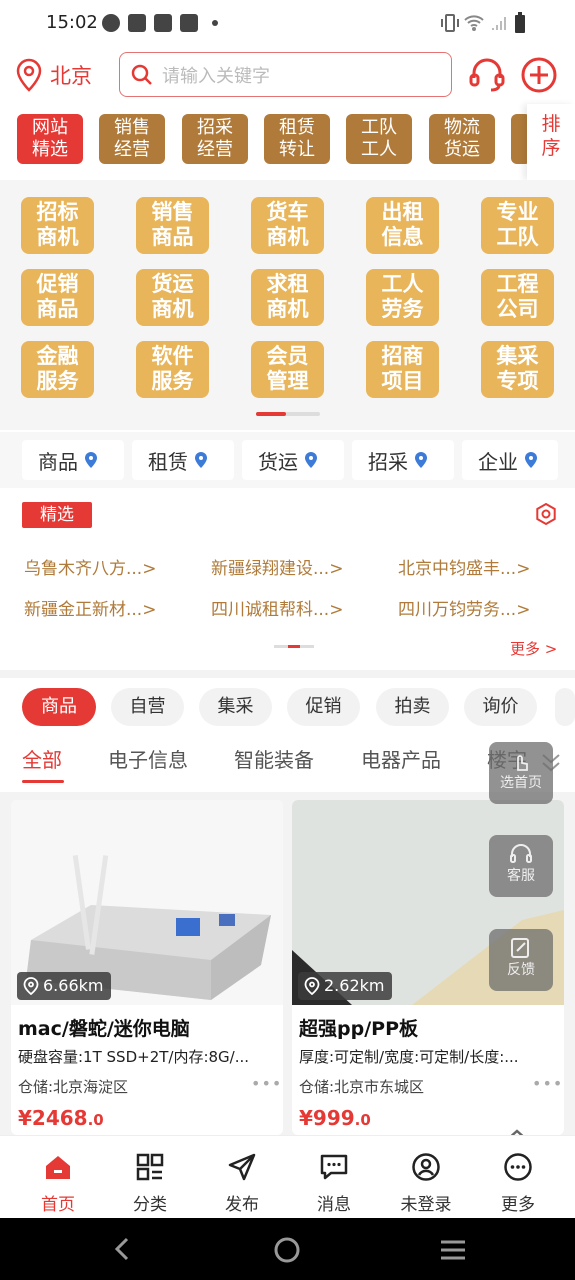 The image size is (575, 1280). Describe the element at coordinates (401, 758) in the screenshot. I see `subcategory-tab: 电器产品` at that location.